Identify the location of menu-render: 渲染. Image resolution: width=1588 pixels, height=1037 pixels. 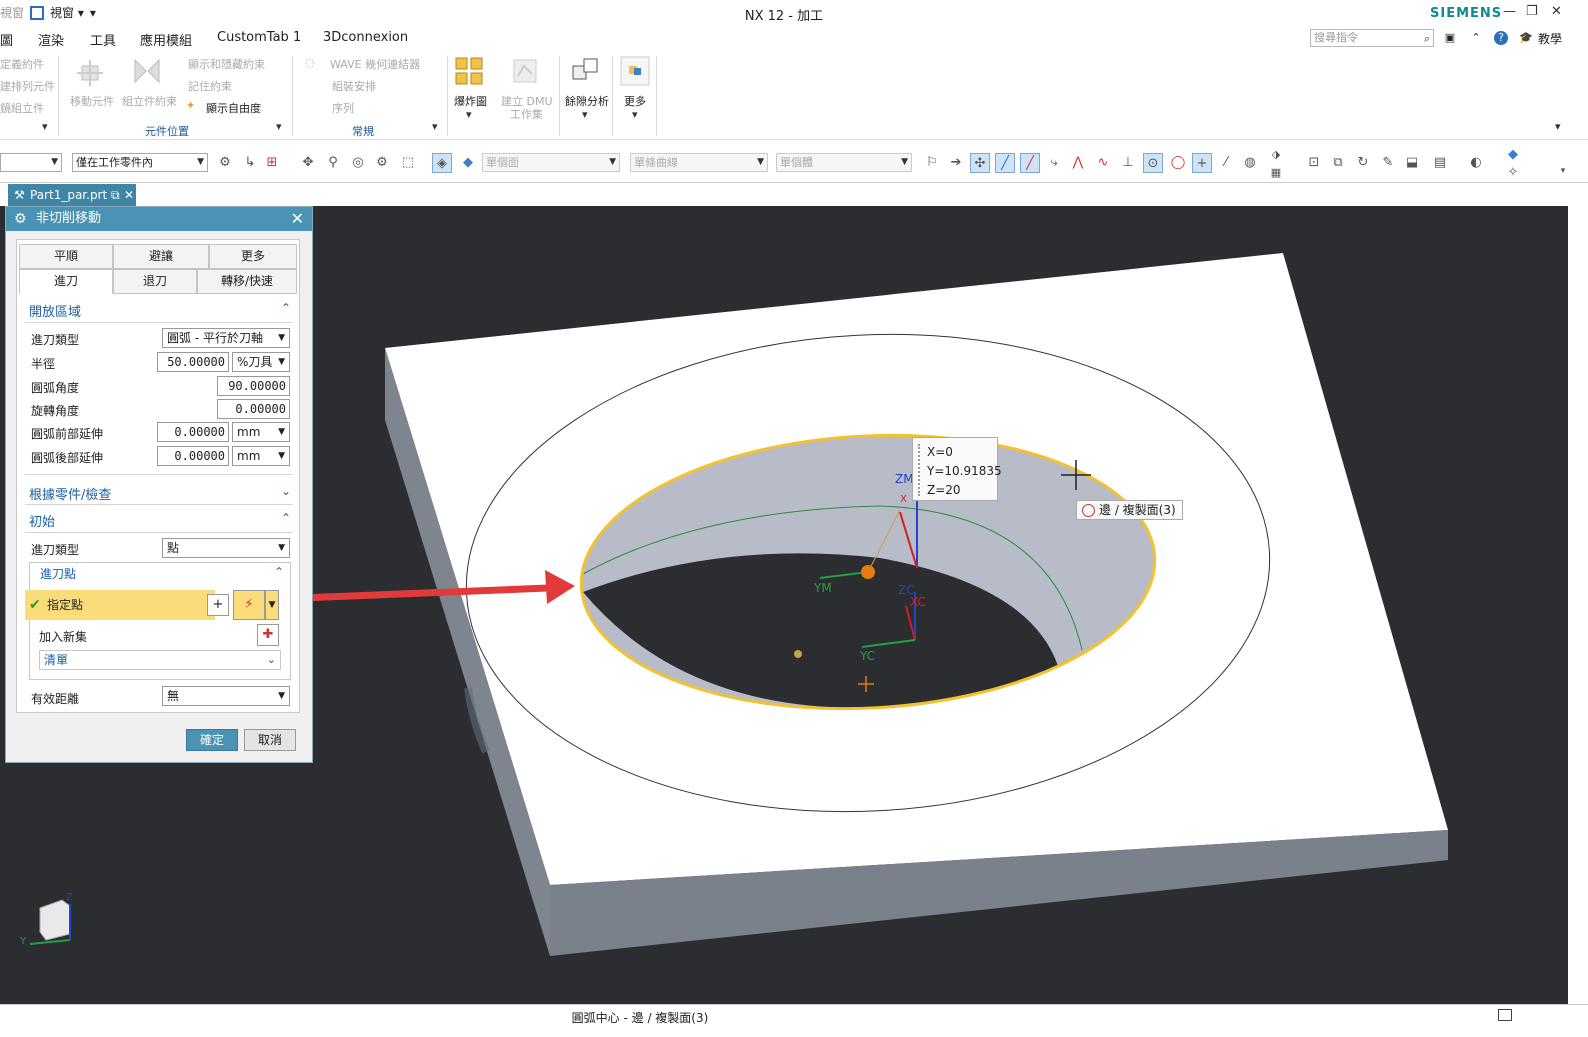
(51, 39).